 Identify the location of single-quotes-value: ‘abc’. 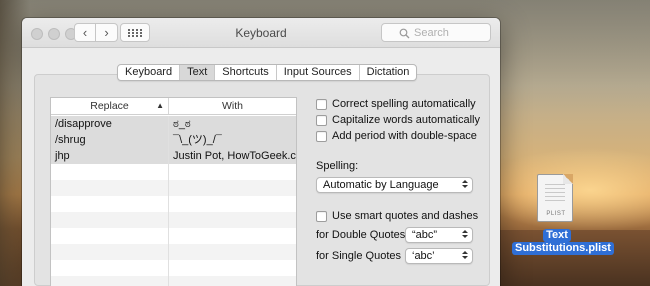
(423, 256).